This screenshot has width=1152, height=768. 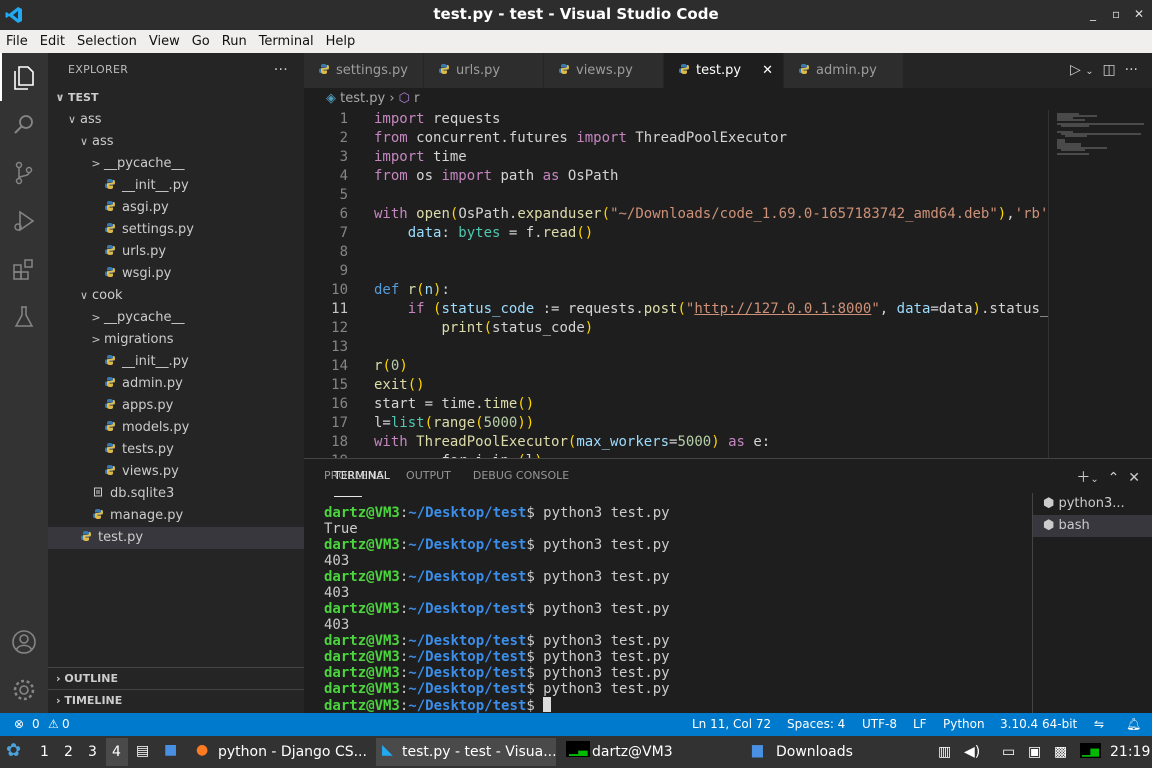 I want to click on extensions-icon, so click(x=24, y=269).